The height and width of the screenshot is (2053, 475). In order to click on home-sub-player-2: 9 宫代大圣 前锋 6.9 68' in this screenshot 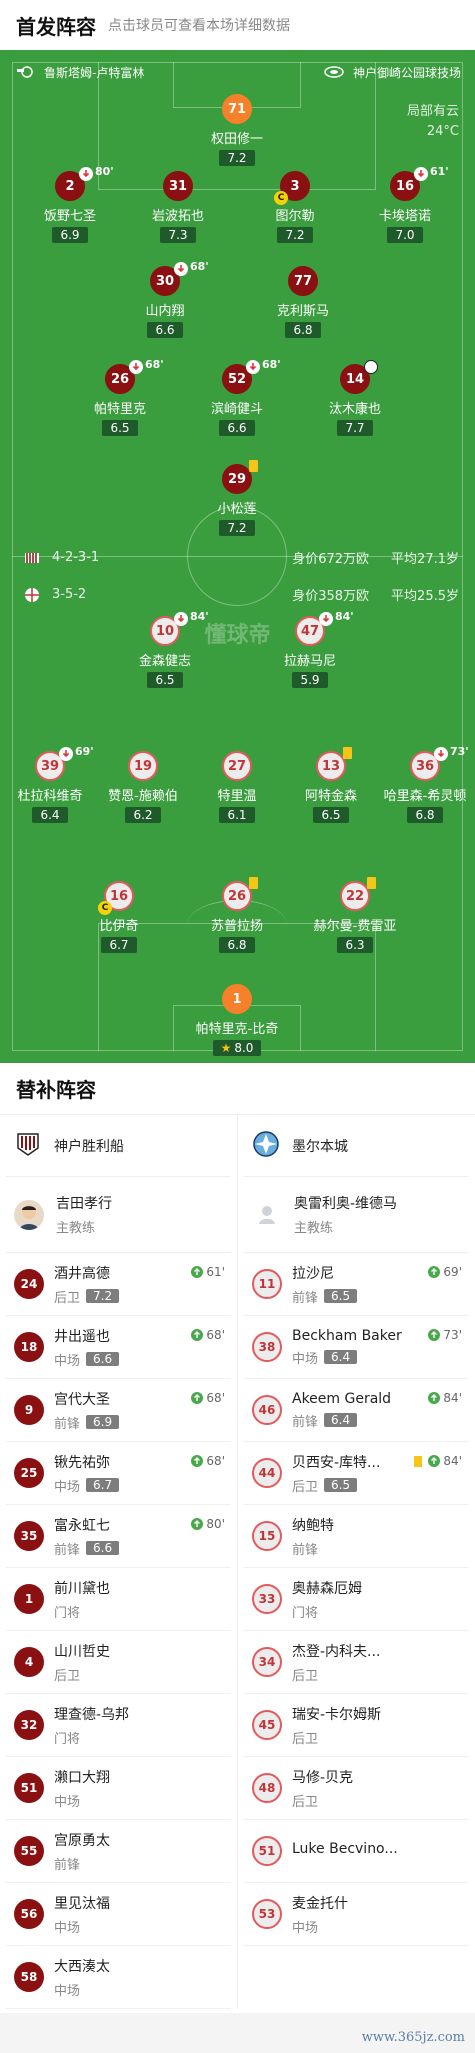, I will do `click(118, 1410)`.